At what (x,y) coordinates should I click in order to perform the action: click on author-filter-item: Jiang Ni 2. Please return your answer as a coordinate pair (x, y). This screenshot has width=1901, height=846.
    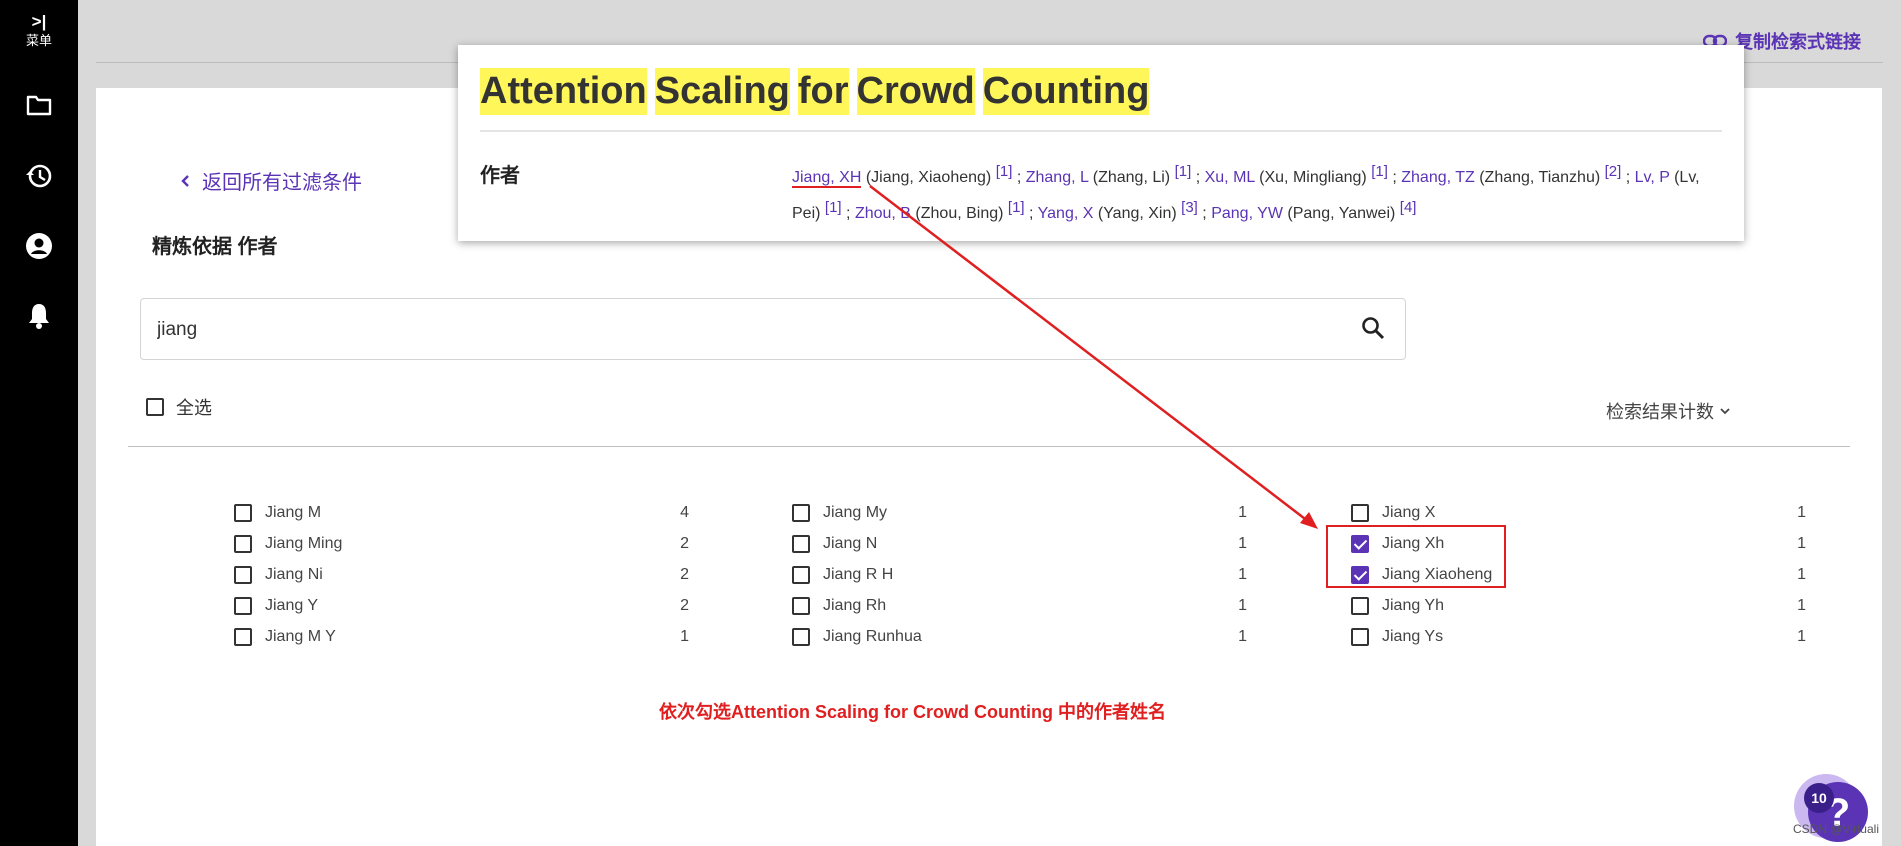
    Looking at the image, I should click on (461, 574).